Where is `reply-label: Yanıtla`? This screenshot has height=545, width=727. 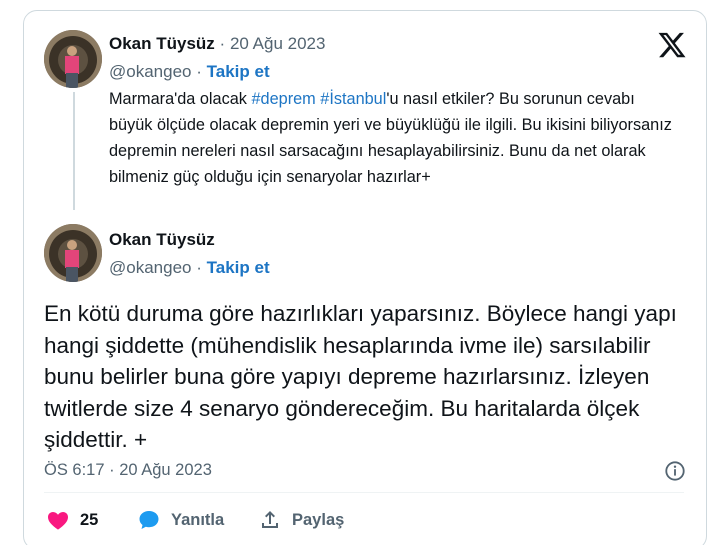 reply-label: Yanıtla is located at coordinates (198, 519).